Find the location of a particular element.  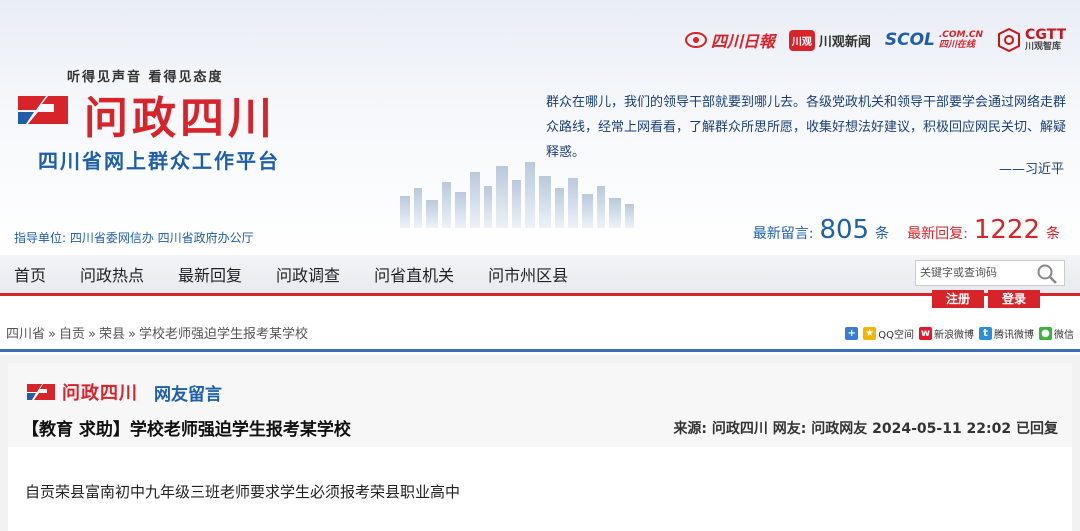

chuanguan-icon: 川观 is located at coordinates (801, 40).